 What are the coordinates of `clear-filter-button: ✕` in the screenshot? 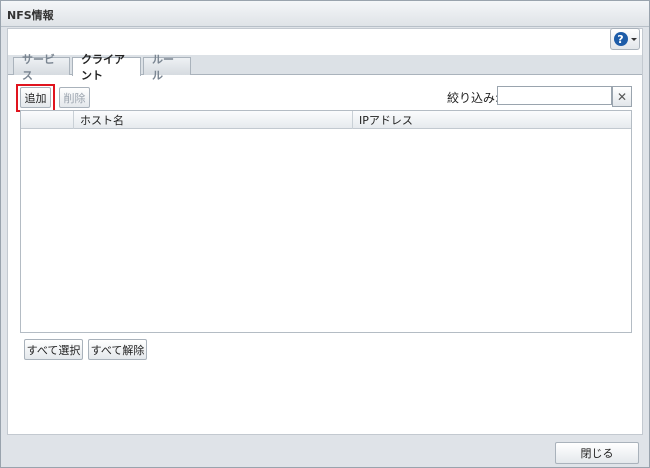 It's located at (622, 96).